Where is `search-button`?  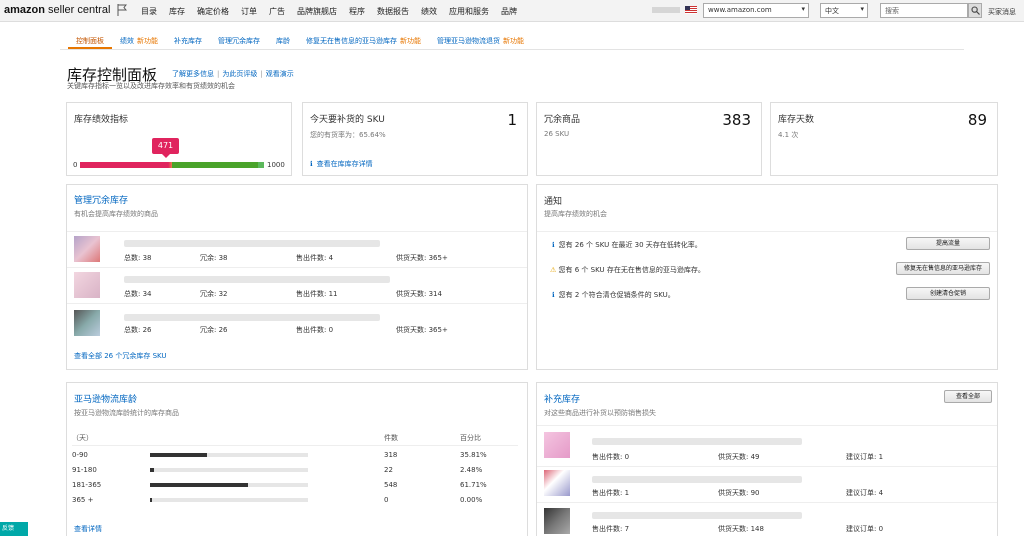 search-button is located at coordinates (975, 10).